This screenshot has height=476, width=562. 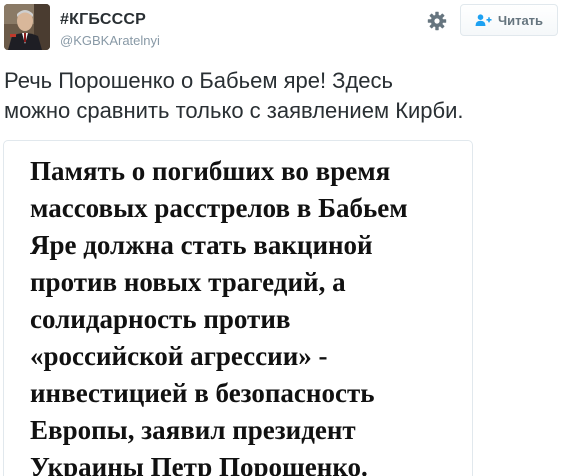 I want to click on follow-button: Читать, so click(x=509, y=20).